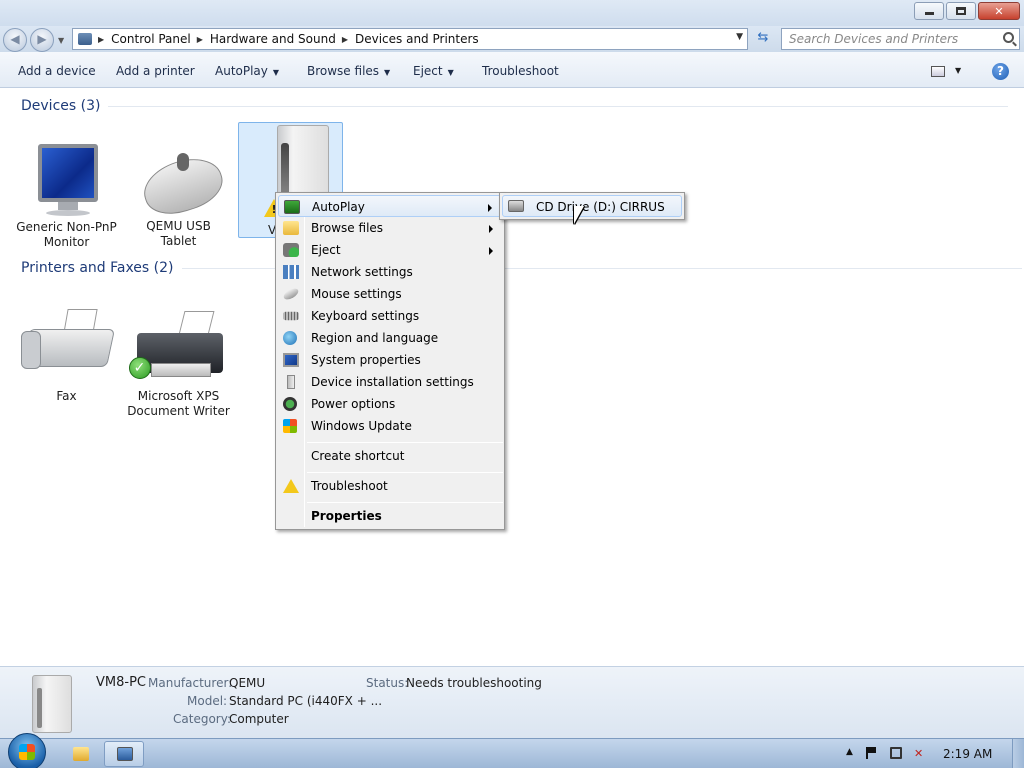  Describe the element at coordinates (326, 250) in the screenshot. I see `menu-item-label: Eject` at that location.